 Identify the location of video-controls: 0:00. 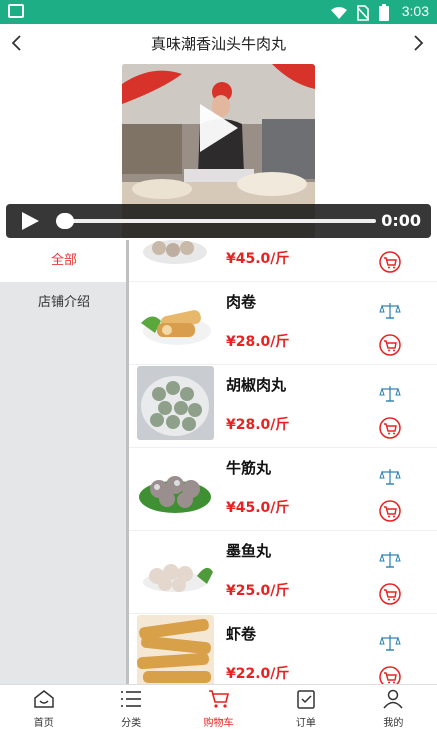
(218, 221).